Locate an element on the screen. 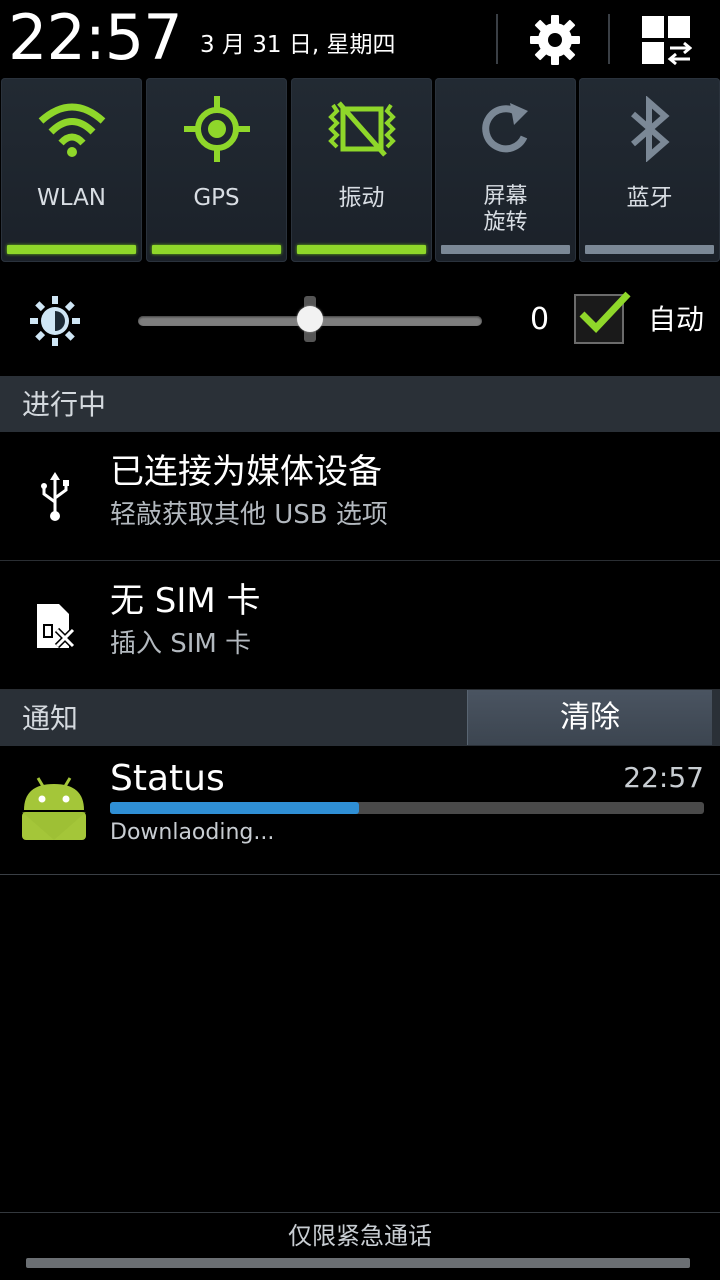 The width and height of the screenshot is (720, 1280). item-subtitle: 插入 SIM 卡 is located at coordinates (181, 644).